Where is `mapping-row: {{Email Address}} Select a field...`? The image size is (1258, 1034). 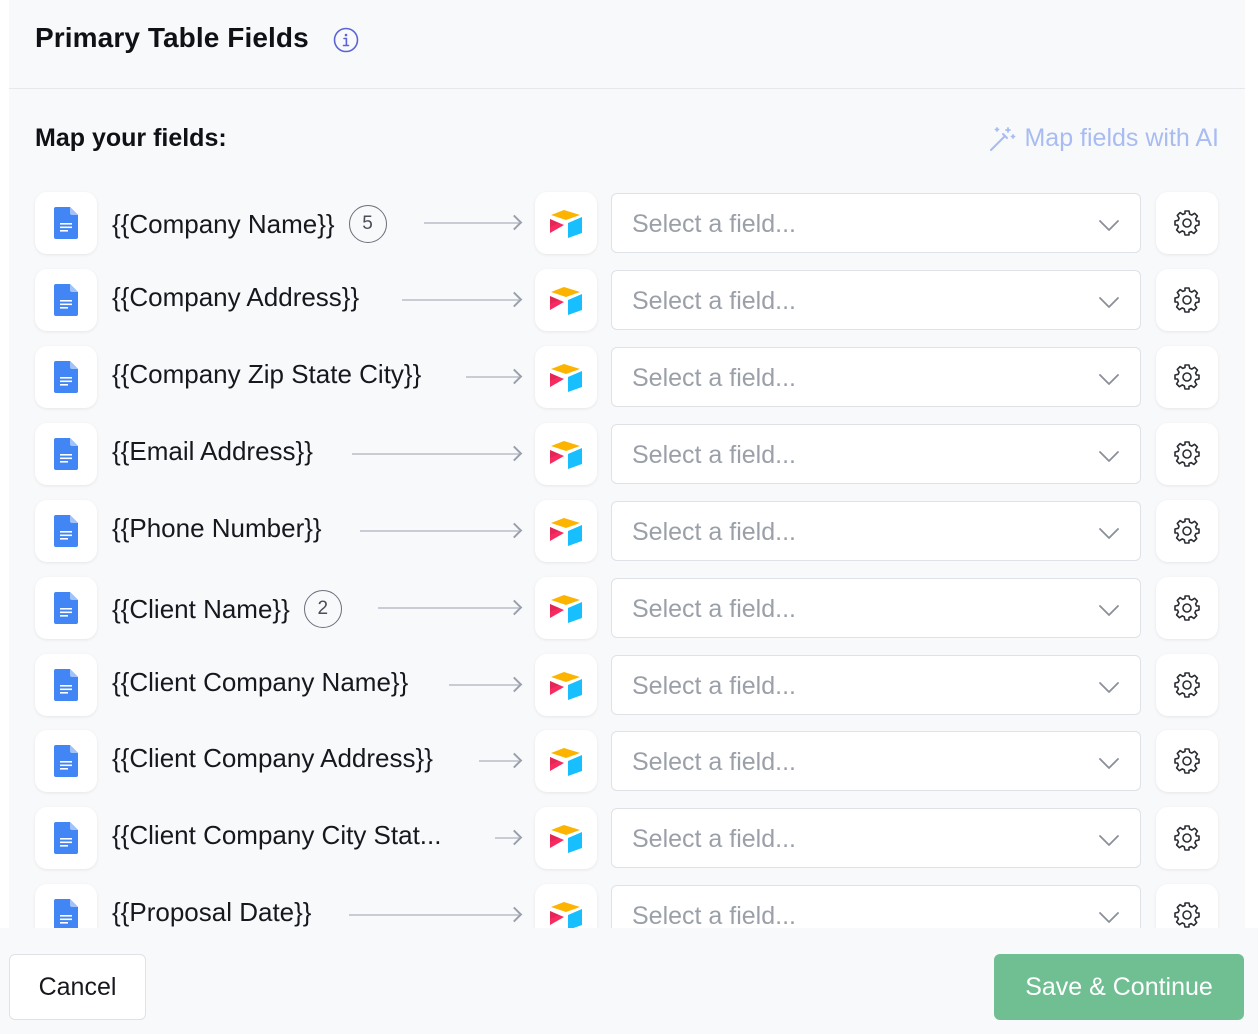
mapping-row: {{Email Address}} Select a field... is located at coordinates (627, 454).